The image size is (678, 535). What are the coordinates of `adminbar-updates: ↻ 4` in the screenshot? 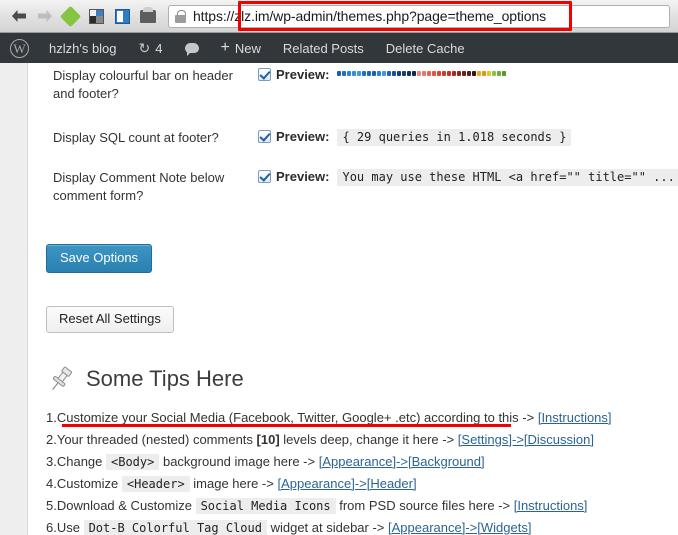 It's located at (151, 48).